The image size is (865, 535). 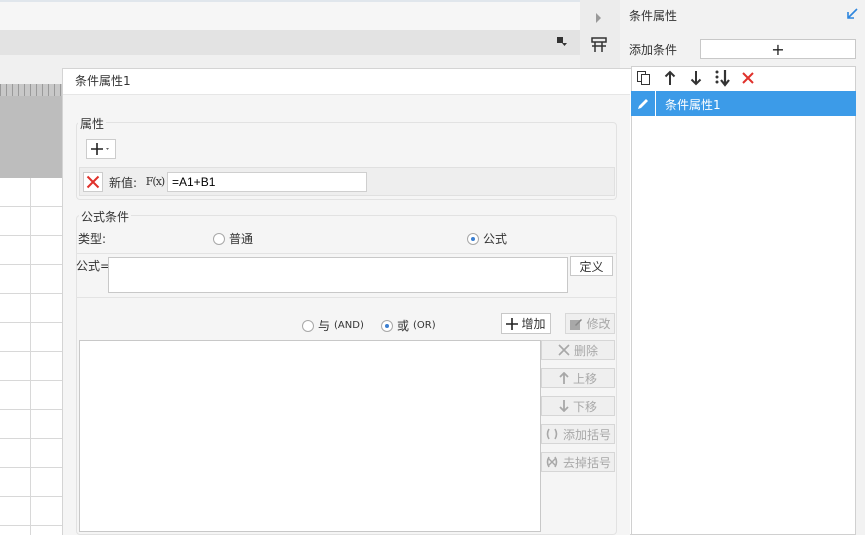 I want to click on move-up-button: 上移, so click(x=578, y=378).